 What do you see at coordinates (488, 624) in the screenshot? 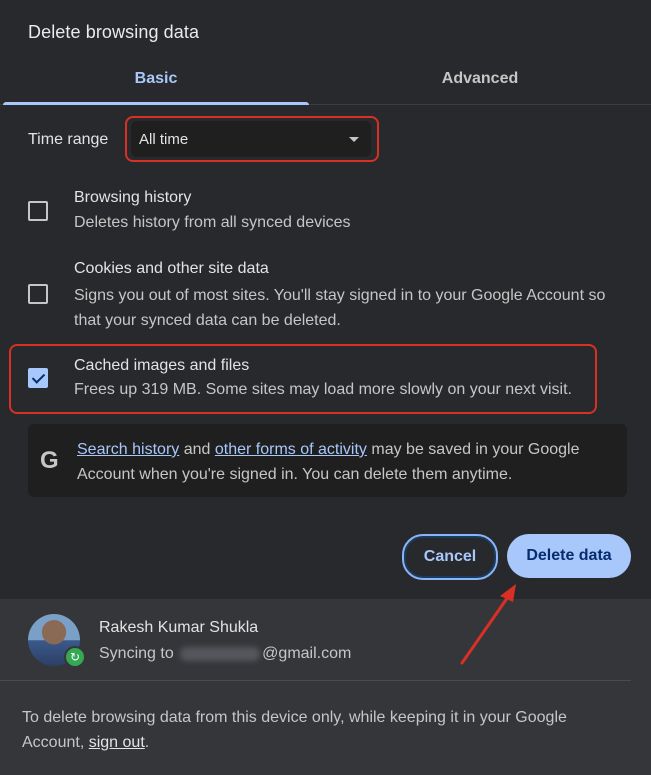
I see `annotation-arrow-icon` at bounding box center [488, 624].